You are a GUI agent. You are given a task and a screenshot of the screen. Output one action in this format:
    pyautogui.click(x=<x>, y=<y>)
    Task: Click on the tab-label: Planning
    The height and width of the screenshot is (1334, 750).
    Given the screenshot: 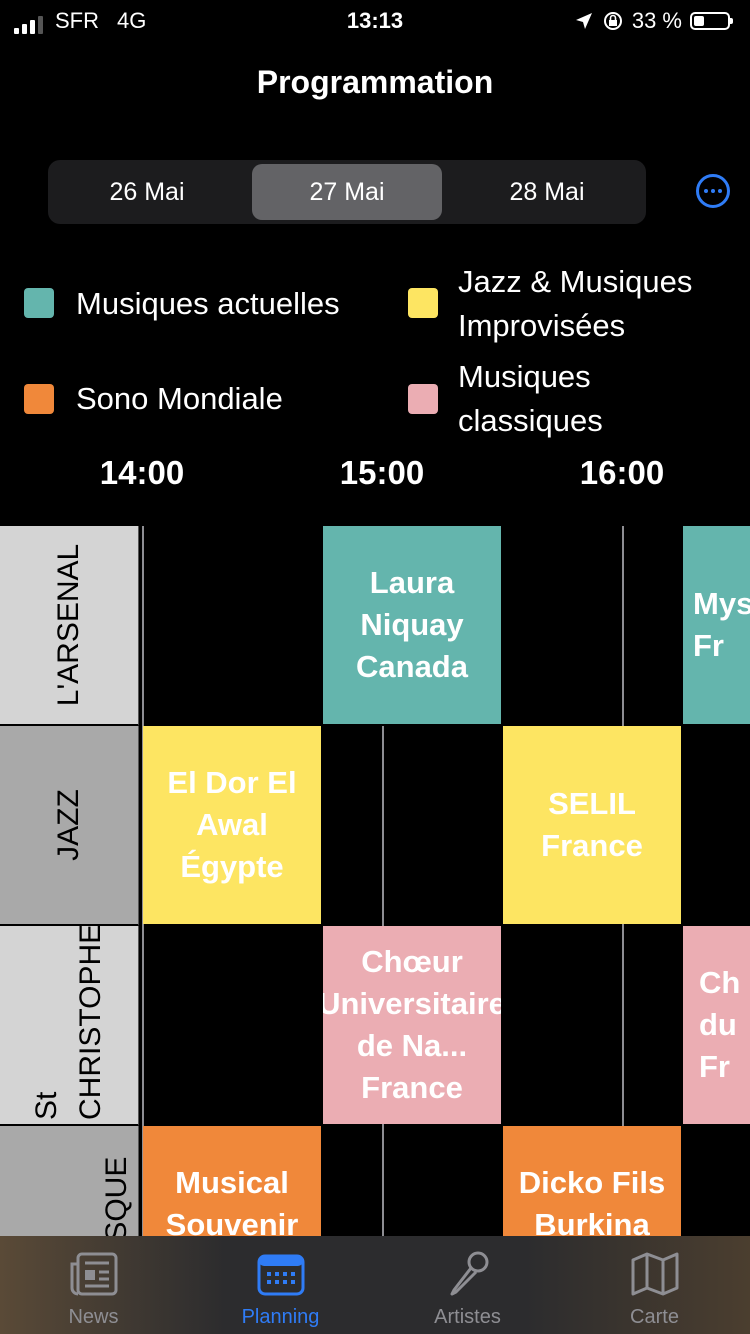 What is the action you would take?
    pyautogui.click(x=280, y=1317)
    